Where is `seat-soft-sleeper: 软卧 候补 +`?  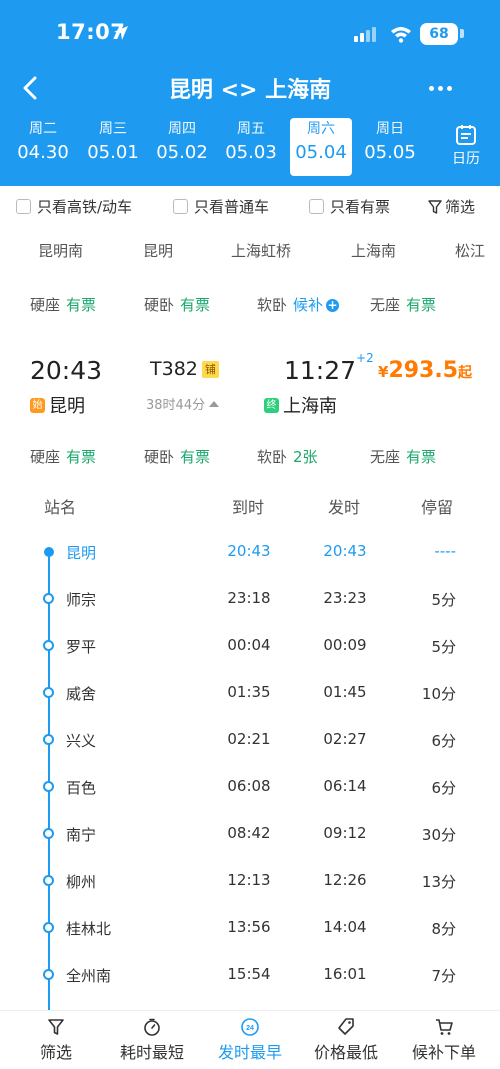
seat-soft-sleeper: 软卧 候补 + is located at coordinates (298, 304).